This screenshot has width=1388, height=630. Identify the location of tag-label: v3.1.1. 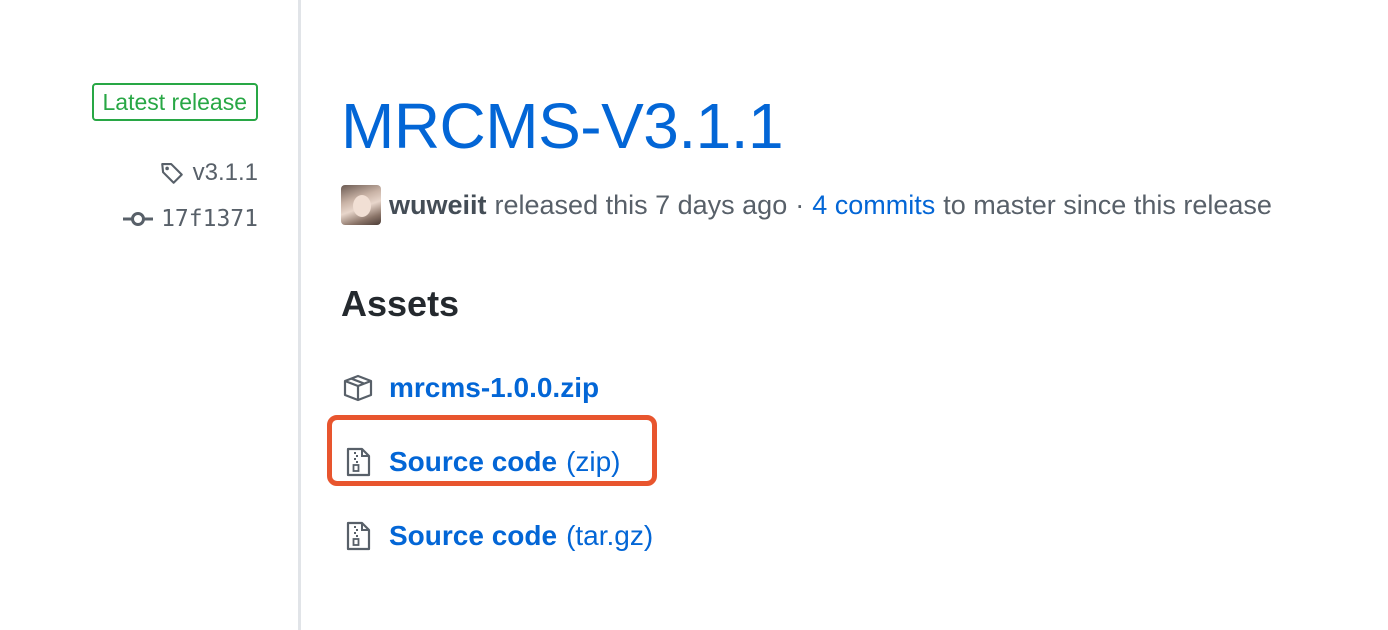
(225, 172).